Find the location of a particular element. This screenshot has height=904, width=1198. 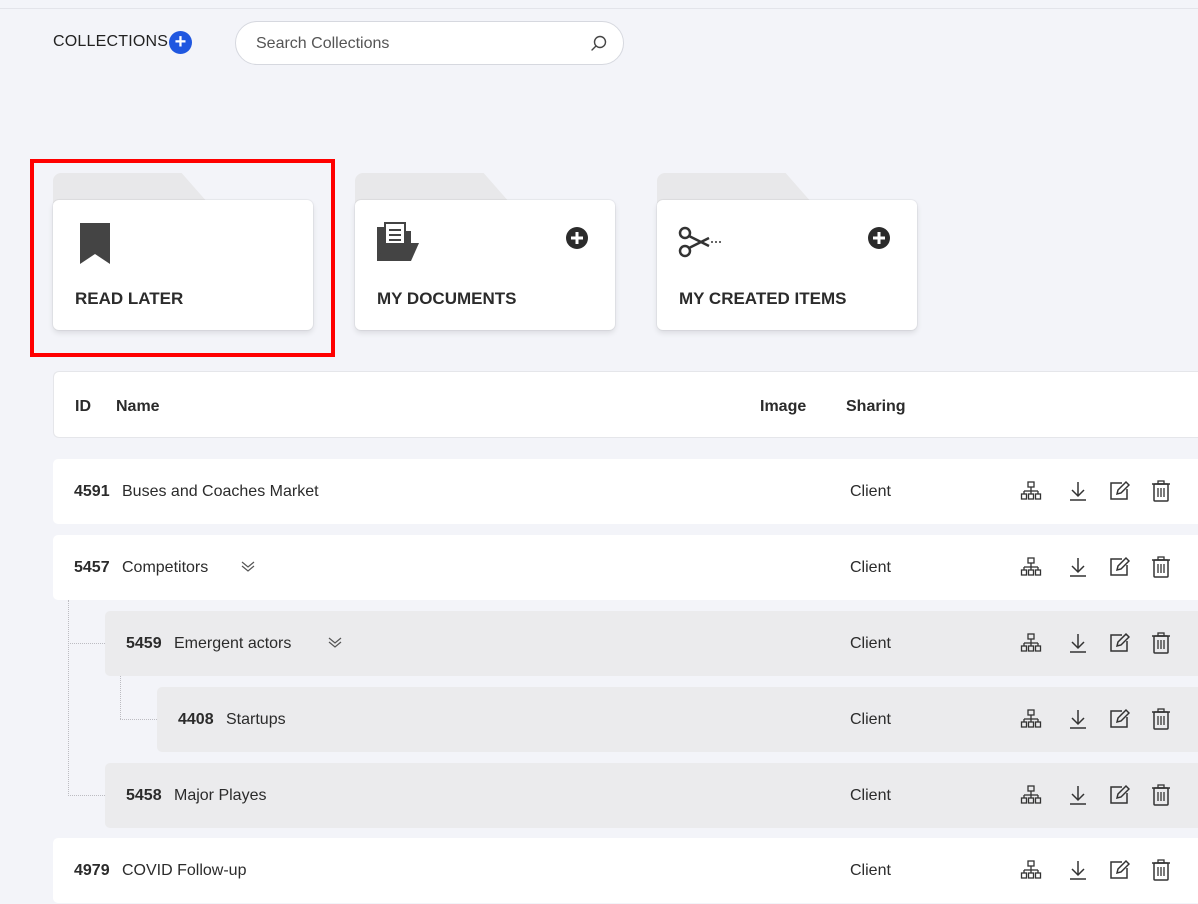

highlight-box is located at coordinates (182, 258).